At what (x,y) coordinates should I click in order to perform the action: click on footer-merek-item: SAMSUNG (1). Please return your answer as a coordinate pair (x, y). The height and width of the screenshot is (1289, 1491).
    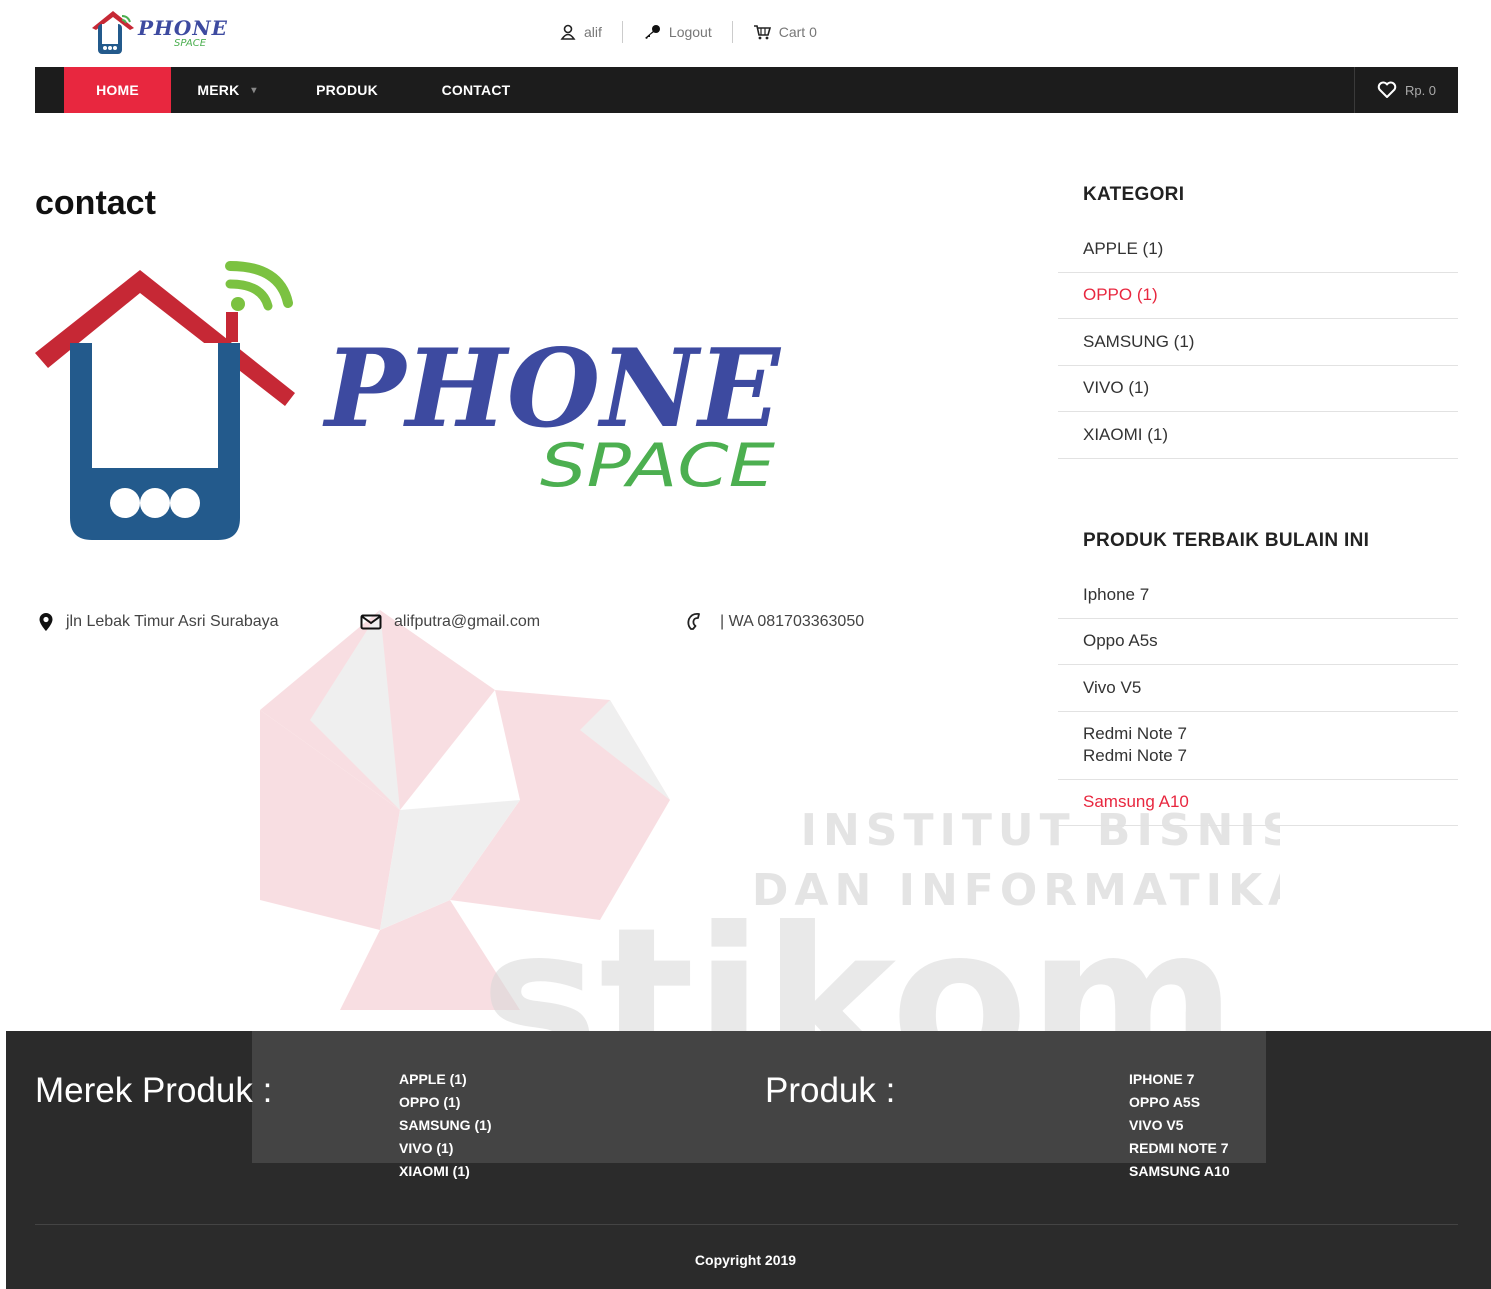
    Looking at the image, I should click on (445, 1125).